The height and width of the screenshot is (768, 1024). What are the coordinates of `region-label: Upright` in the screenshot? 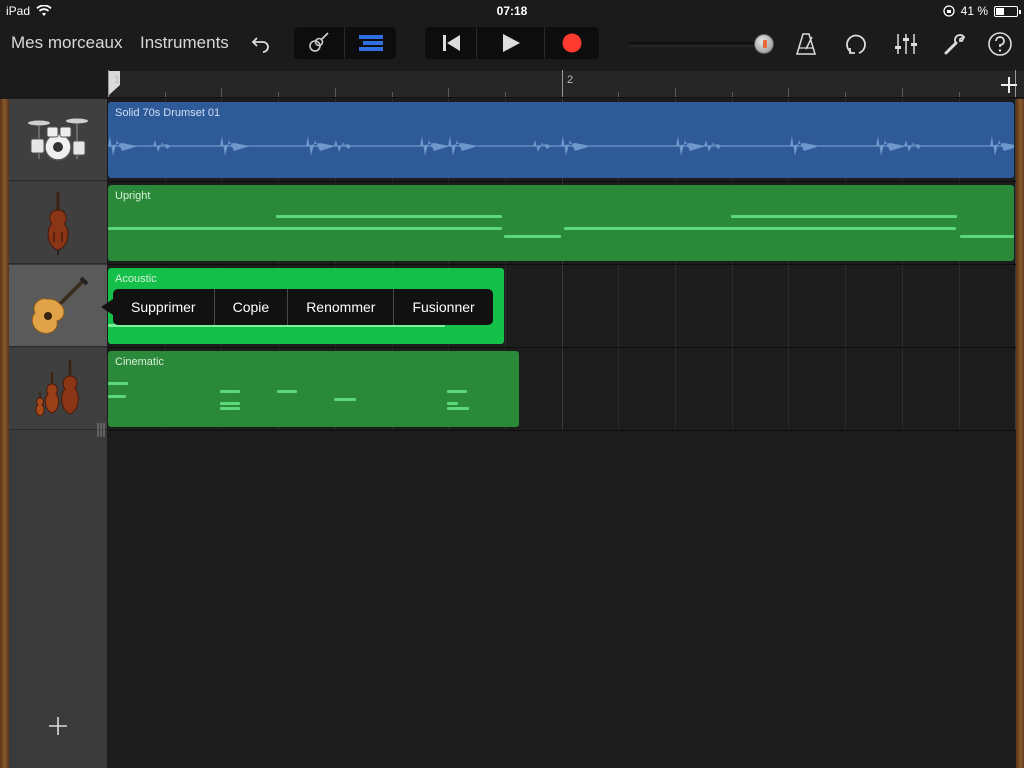 It's located at (133, 196).